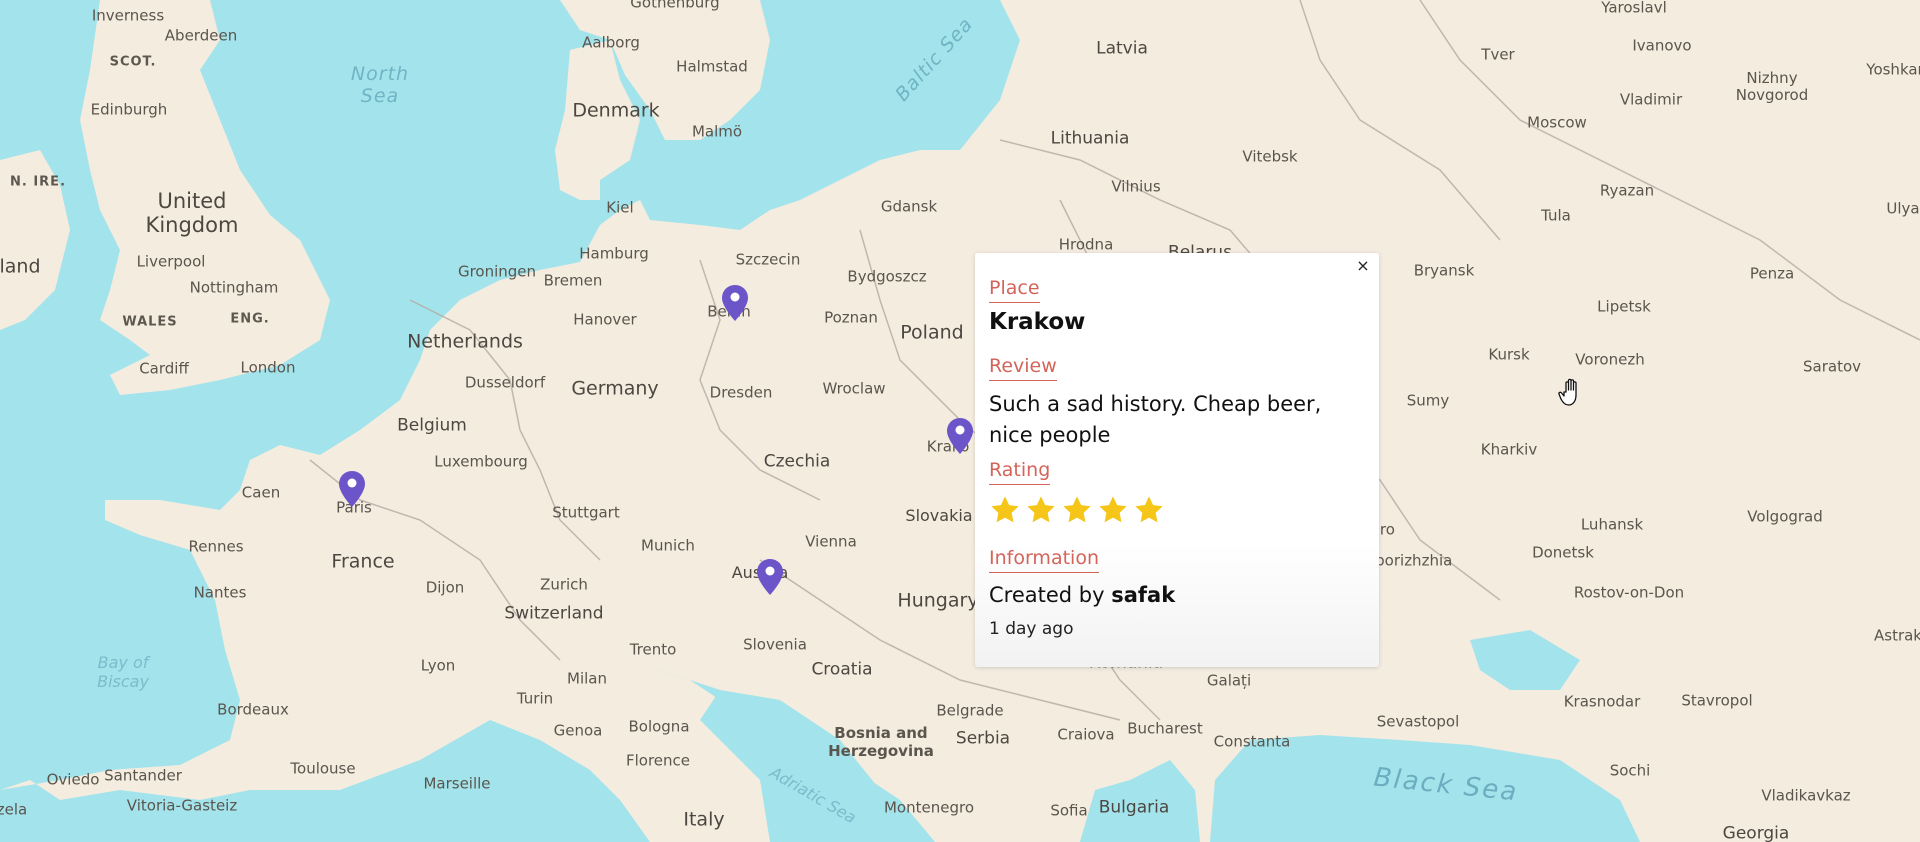 Image resolution: width=1920 pixels, height=842 pixels. Describe the element at coordinates (1572, 393) in the screenshot. I see `hand-cursor-icon` at that location.